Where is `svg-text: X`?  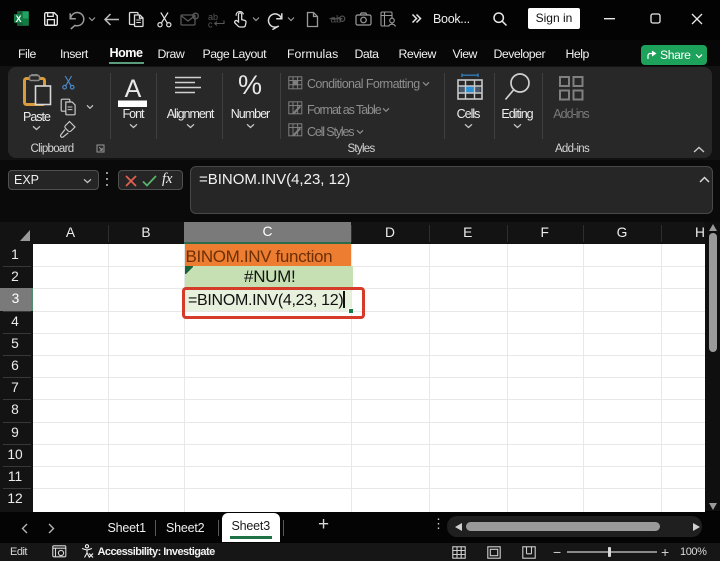
svg-text: X is located at coordinates (19, 19).